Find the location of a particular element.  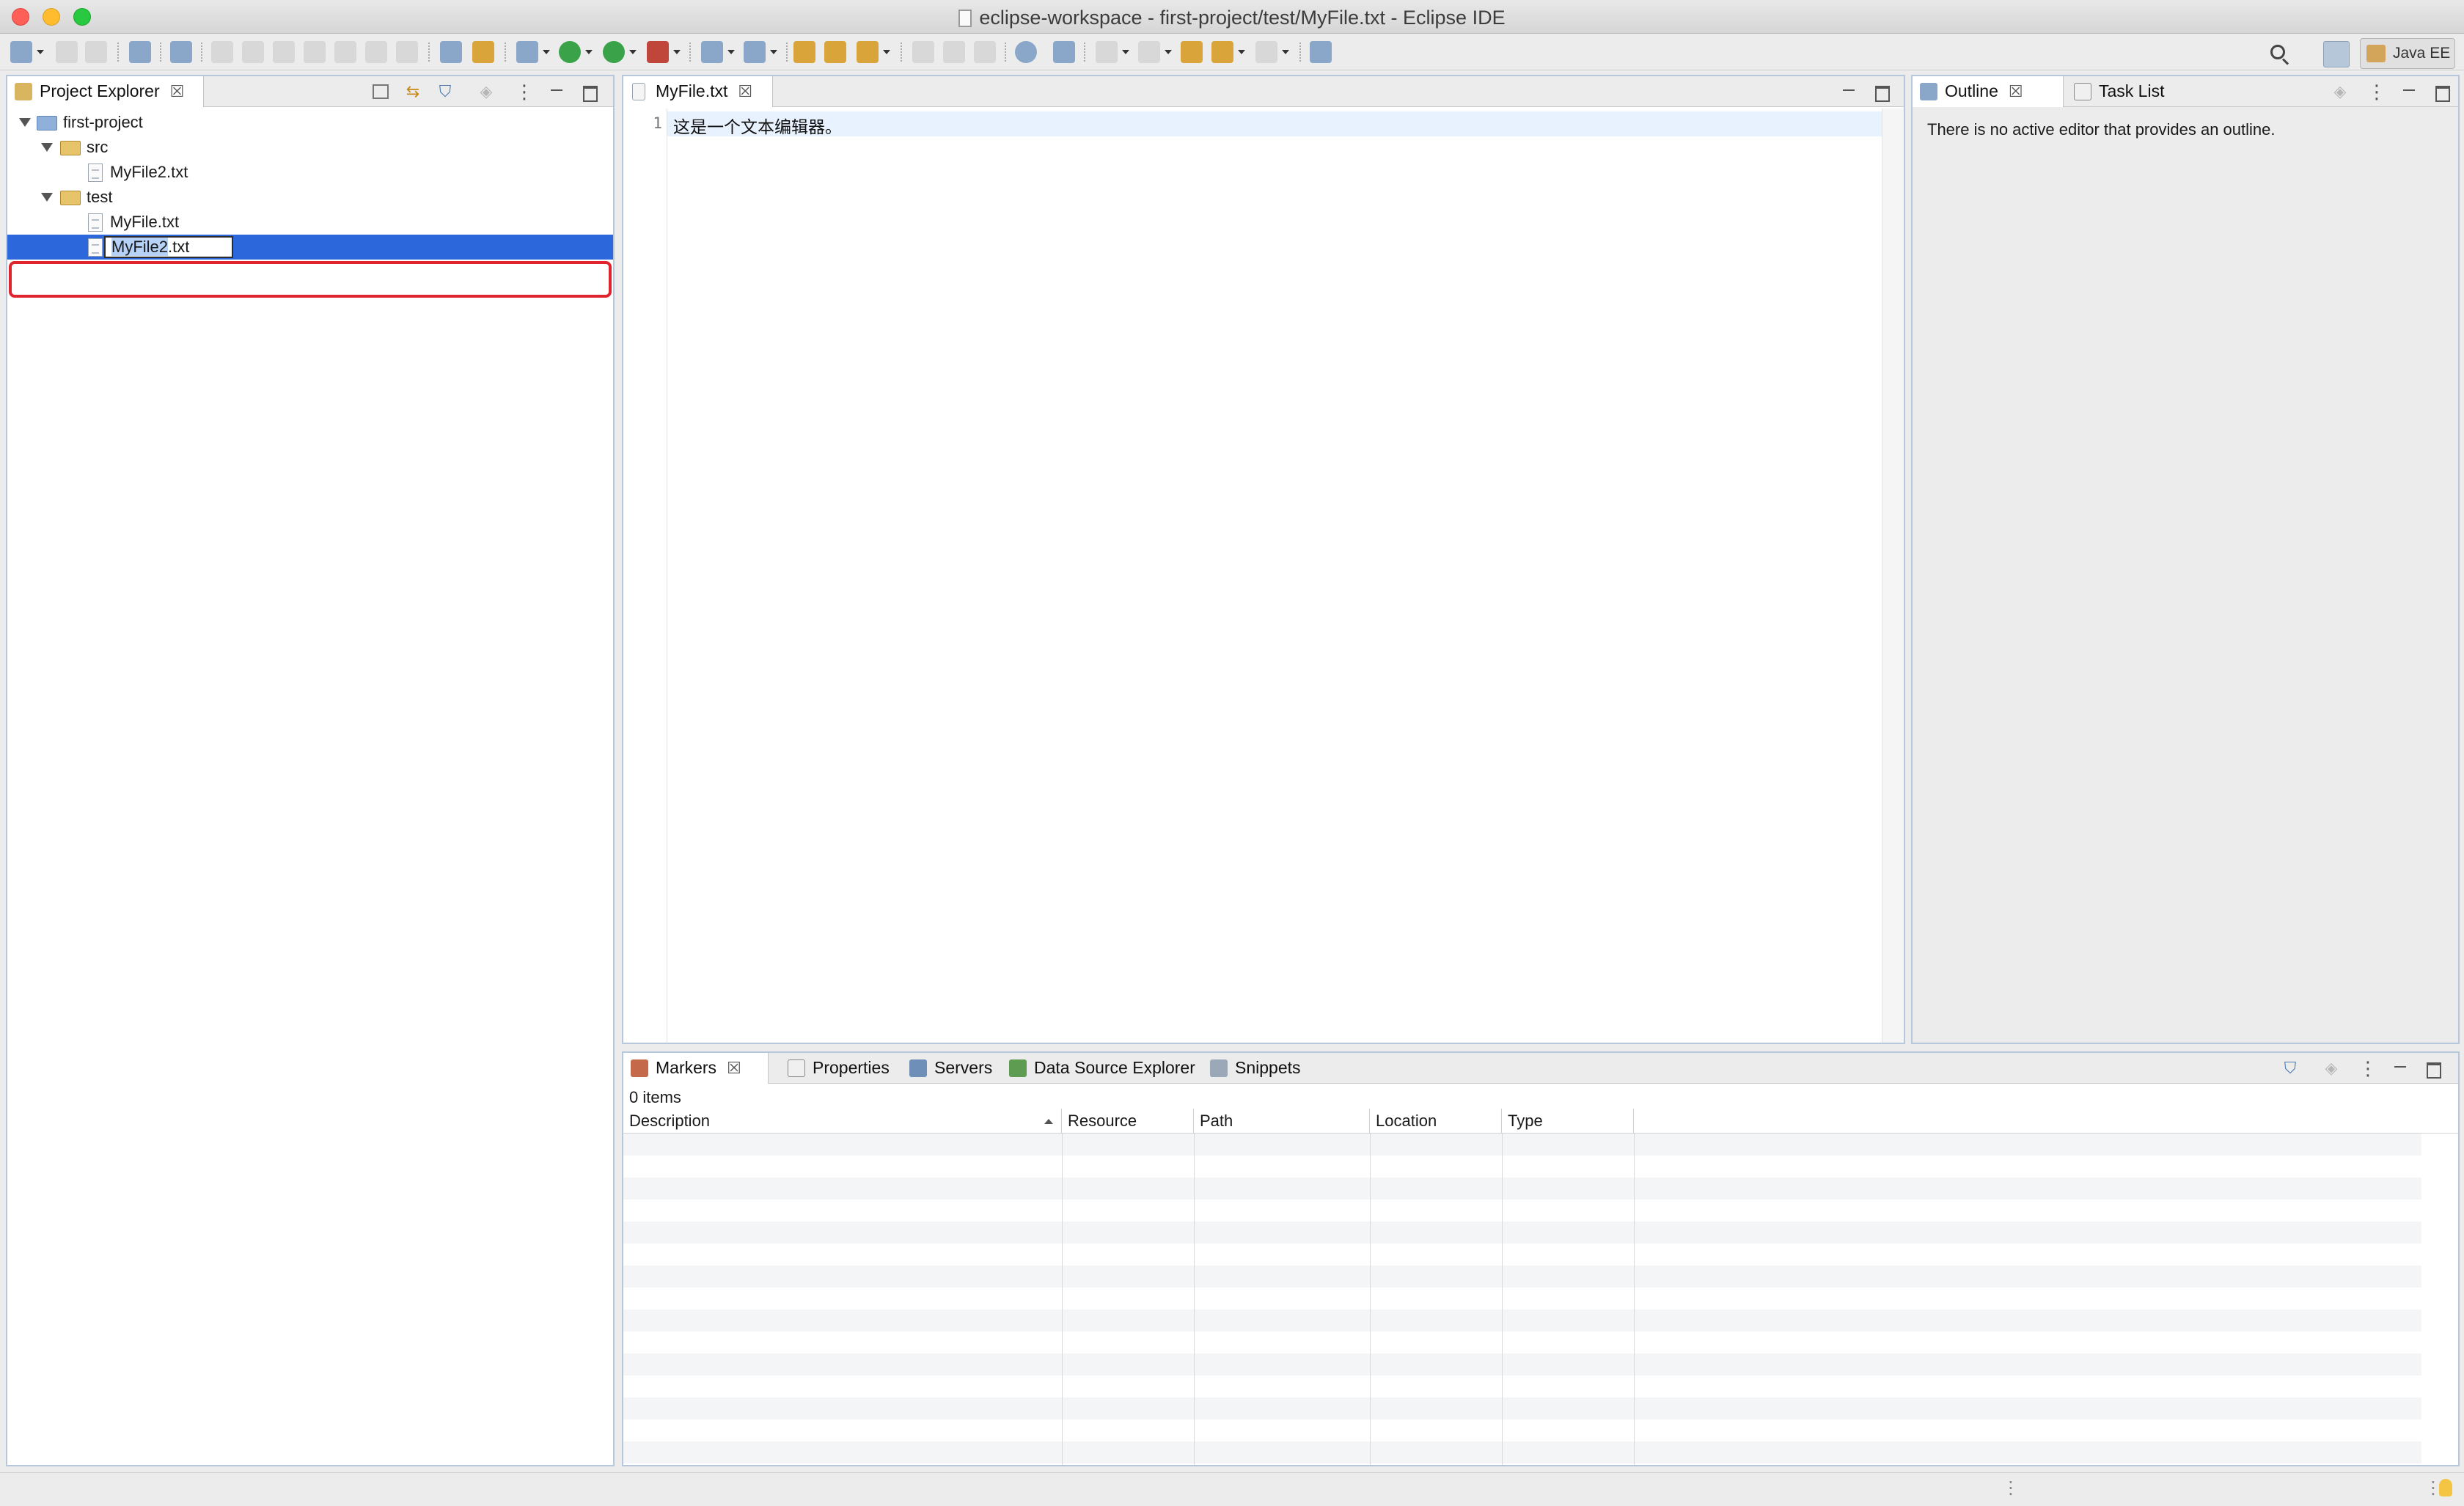

skip-breakpoints-icon is located at coordinates (181, 52).